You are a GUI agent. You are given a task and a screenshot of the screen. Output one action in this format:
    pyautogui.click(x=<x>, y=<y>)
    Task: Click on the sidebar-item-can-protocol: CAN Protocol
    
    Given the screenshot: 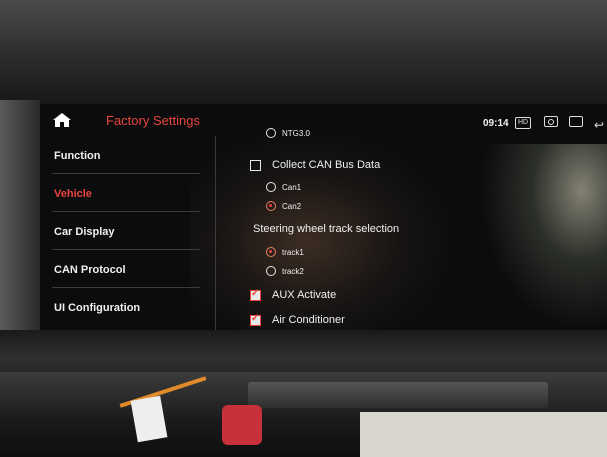 What is the action you would take?
    pyautogui.click(x=123, y=269)
    